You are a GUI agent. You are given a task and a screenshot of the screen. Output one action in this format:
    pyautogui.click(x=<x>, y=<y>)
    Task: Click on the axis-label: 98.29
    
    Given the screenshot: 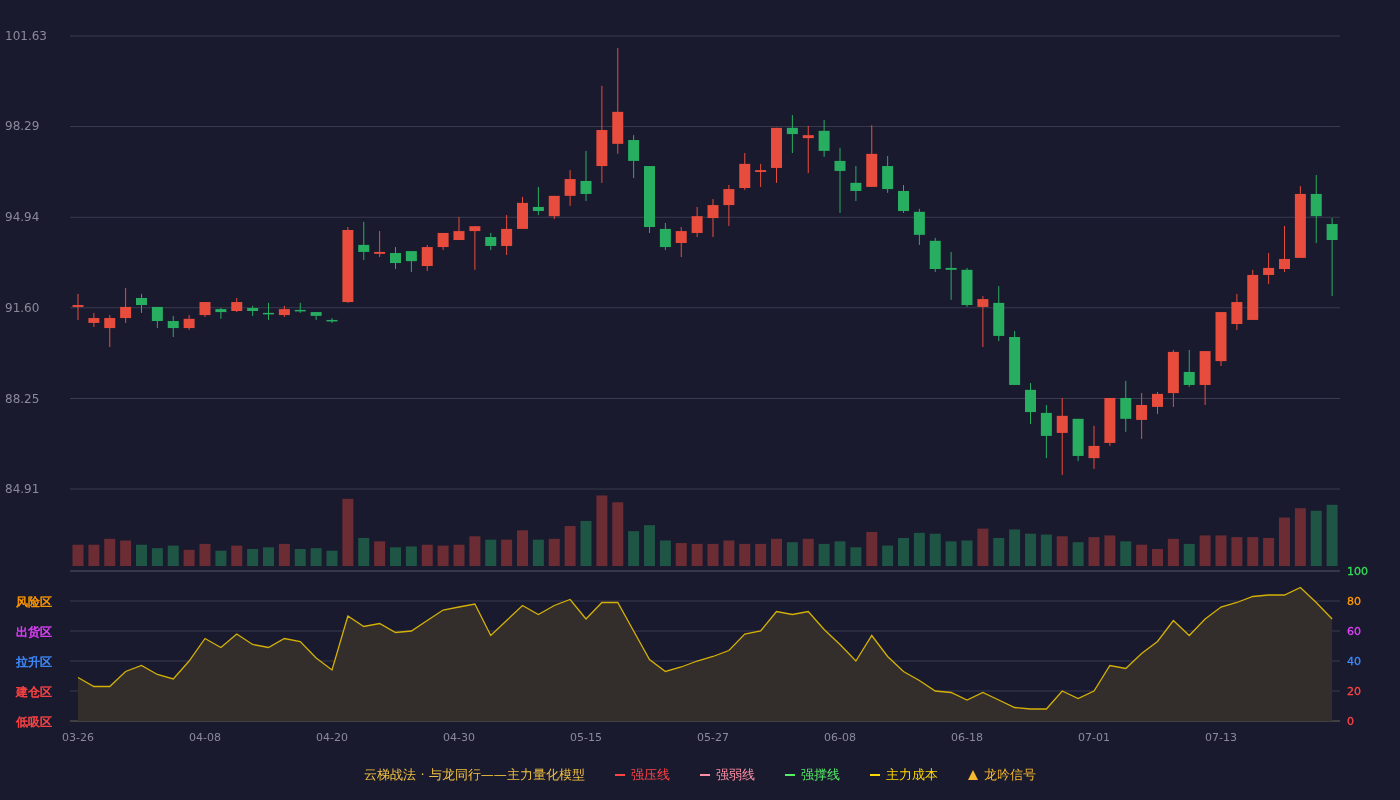 What is the action you would take?
    pyautogui.click(x=22, y=126)
    